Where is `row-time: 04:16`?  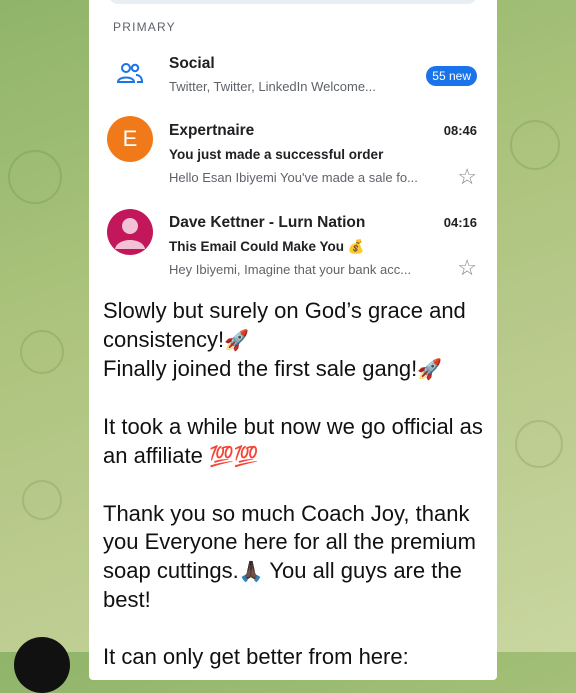 row-time: 04:16 is located at coordinates (460, 222).